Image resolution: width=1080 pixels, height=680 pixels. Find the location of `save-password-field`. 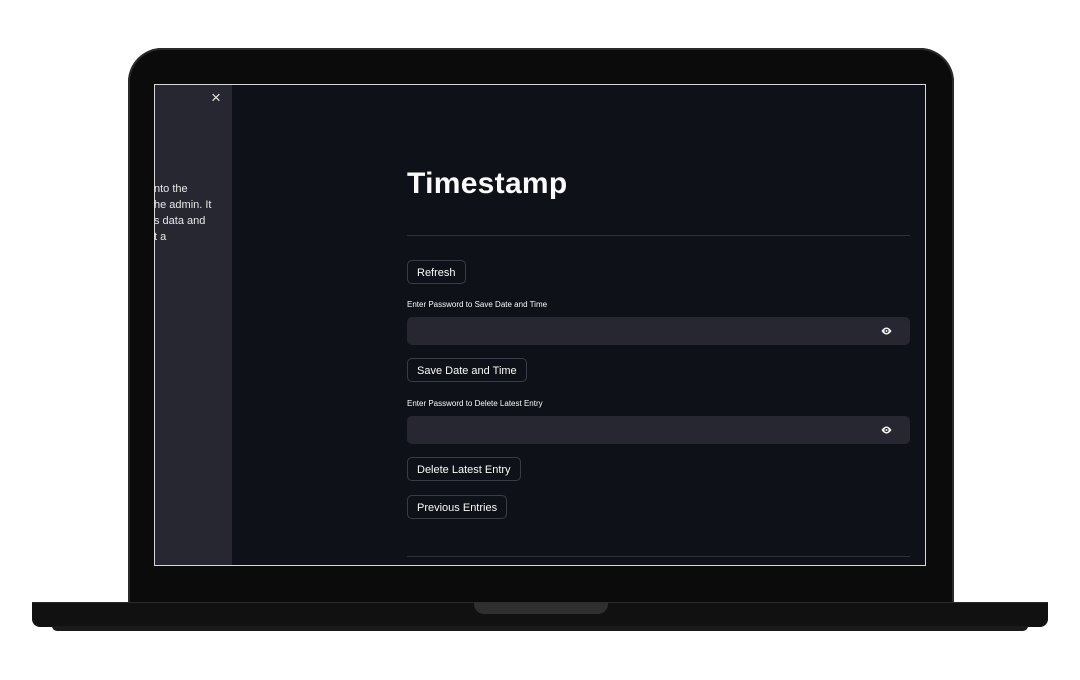

save-password-field is located at coordinates (658, 331).